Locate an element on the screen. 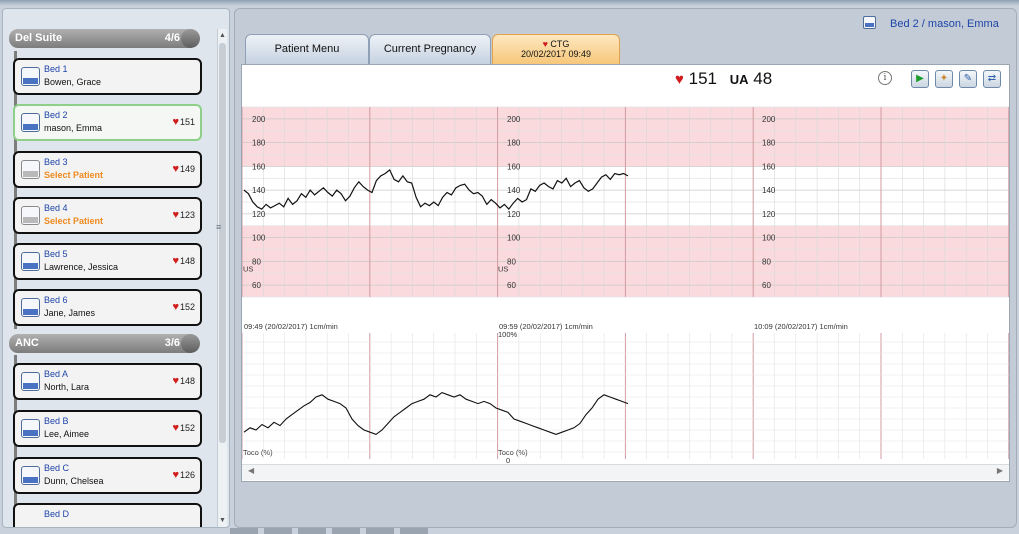 This screenshot has height=534, width=1019. ua-label: UA is located at coordinates (739, 79).